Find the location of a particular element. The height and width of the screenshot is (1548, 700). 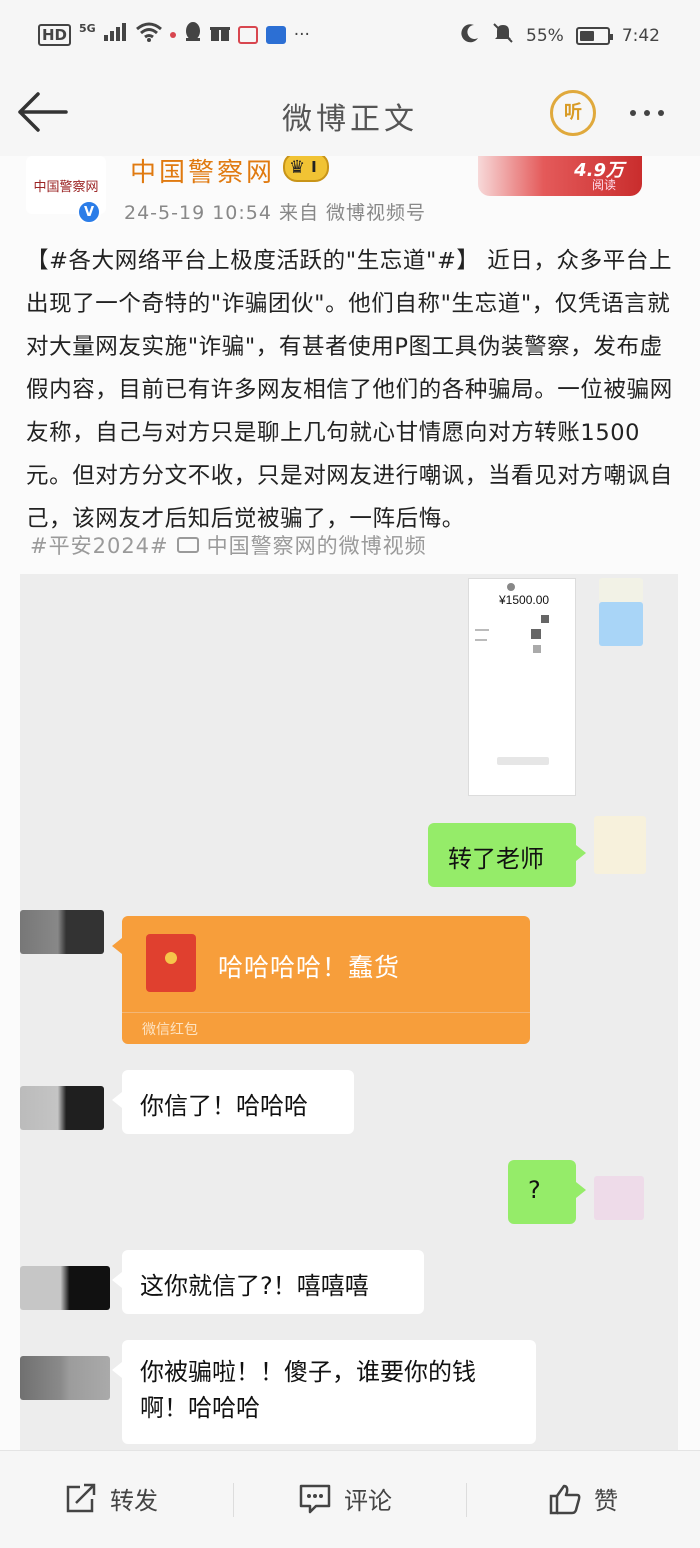

author-name: 中国警察网 is located at coordinates (202, 172).